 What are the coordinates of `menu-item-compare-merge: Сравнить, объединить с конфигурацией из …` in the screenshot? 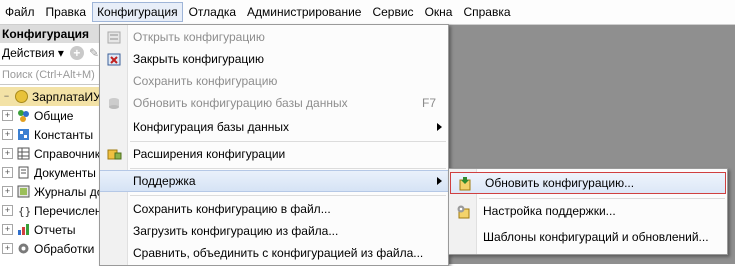 It's located at (274, 253).